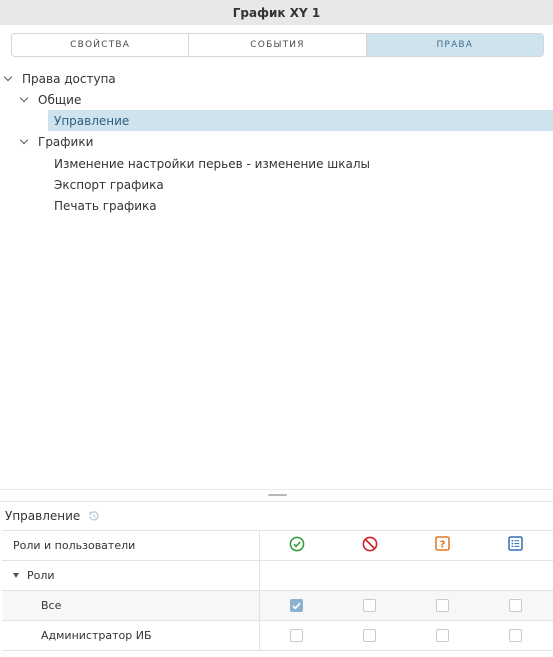 The height and width of the screenshot is (657, 553). I want to click on tree-node-label: Экспорт графика, so click(109, 184).